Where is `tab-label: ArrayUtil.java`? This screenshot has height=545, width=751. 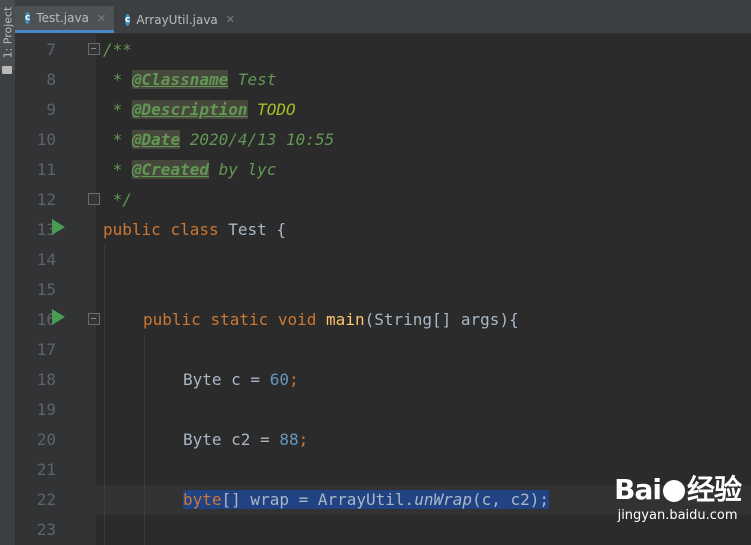
tab-label: ArrayUtil.java is located at coordinates (177, 19).